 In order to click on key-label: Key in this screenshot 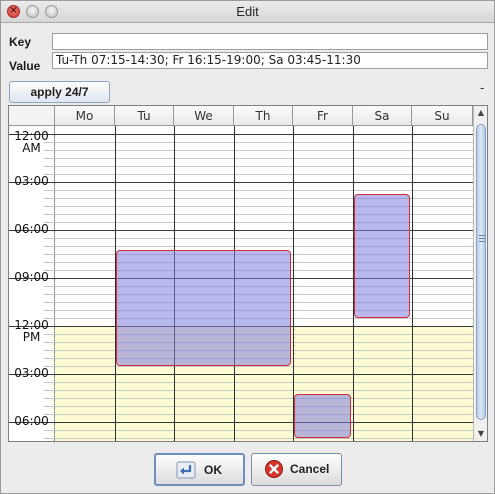, I will do `click(20, 42)`.